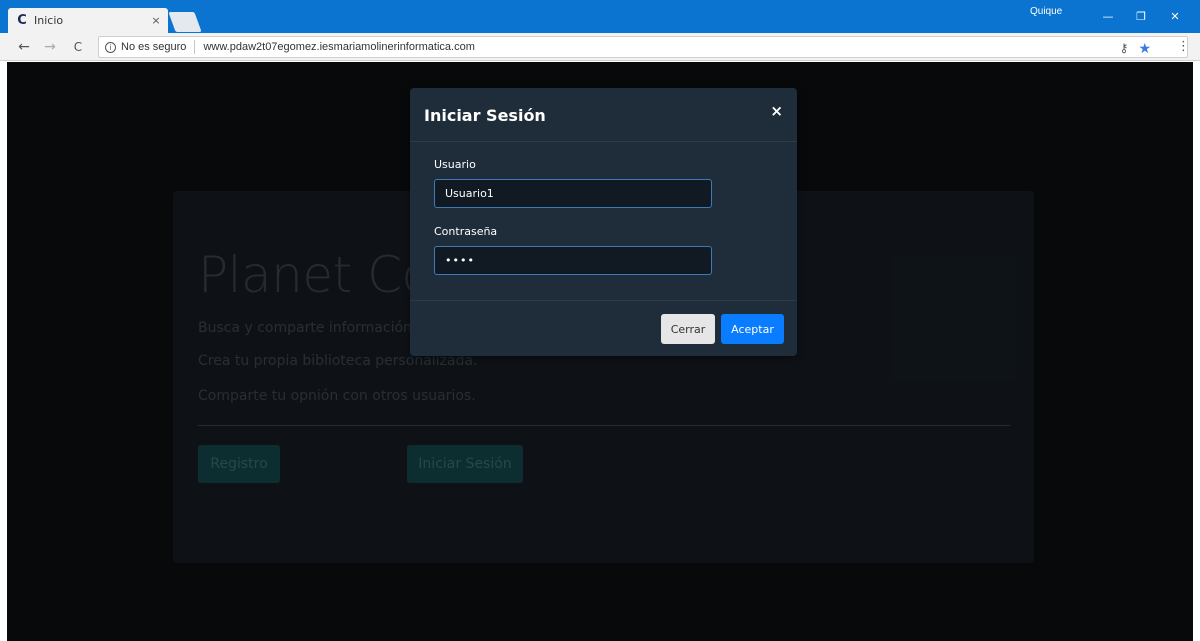 The width and height of the screenshot is (1200, 641). I want to click on reload-icon: C, so click(78, 47).